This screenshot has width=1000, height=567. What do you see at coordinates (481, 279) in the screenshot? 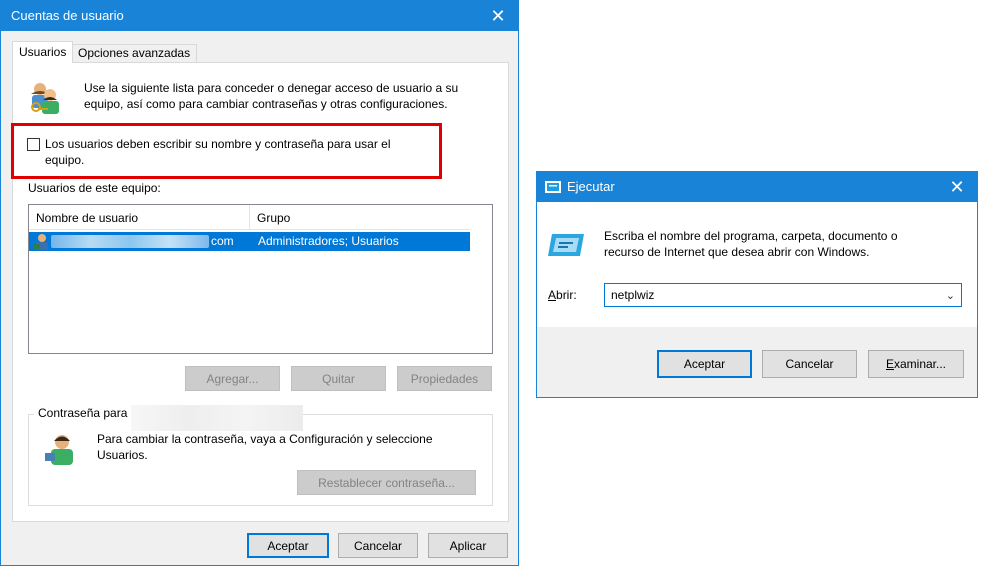
I see `list-scrollbar` at bounding box center [481, 279].